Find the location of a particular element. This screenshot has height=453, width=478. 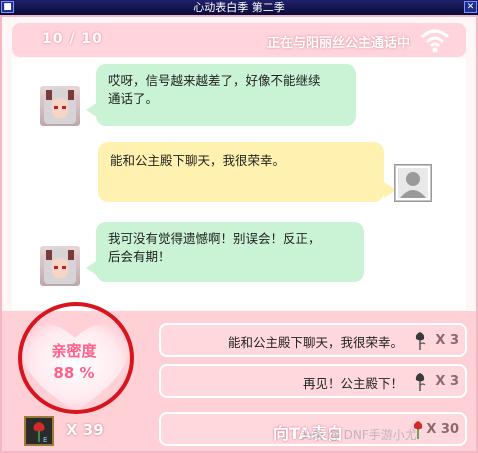

message-bubble-npc: 哎呀，信号越来越差了，好像不能继续 通话了。 is located at coordinates (226, 95).